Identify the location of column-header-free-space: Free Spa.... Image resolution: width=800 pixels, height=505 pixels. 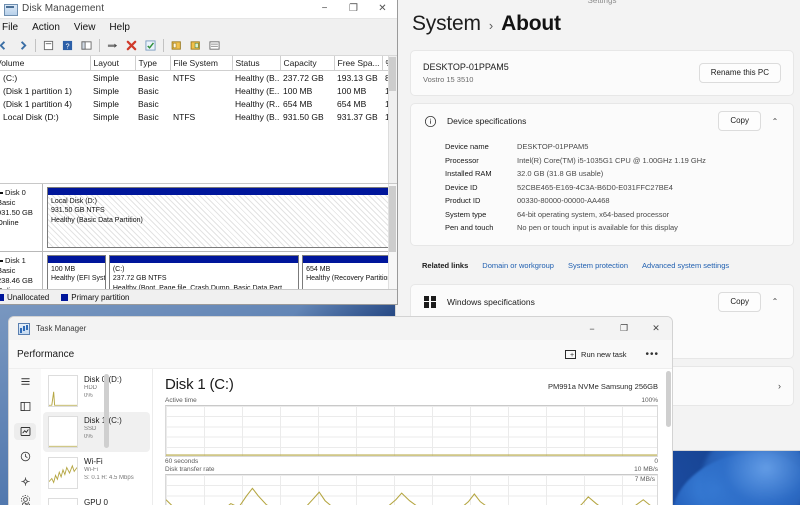
(358, 63).